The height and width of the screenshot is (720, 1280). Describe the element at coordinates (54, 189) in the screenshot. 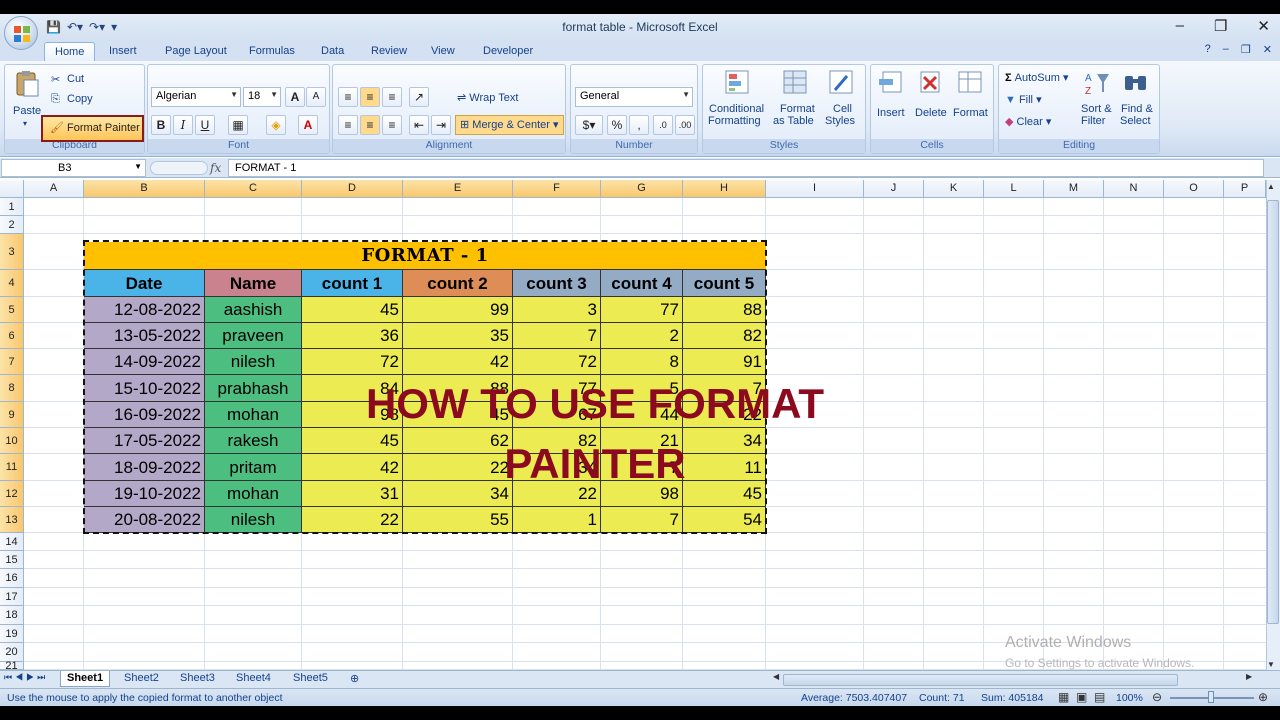

I see `column-header-a: A` at that location.